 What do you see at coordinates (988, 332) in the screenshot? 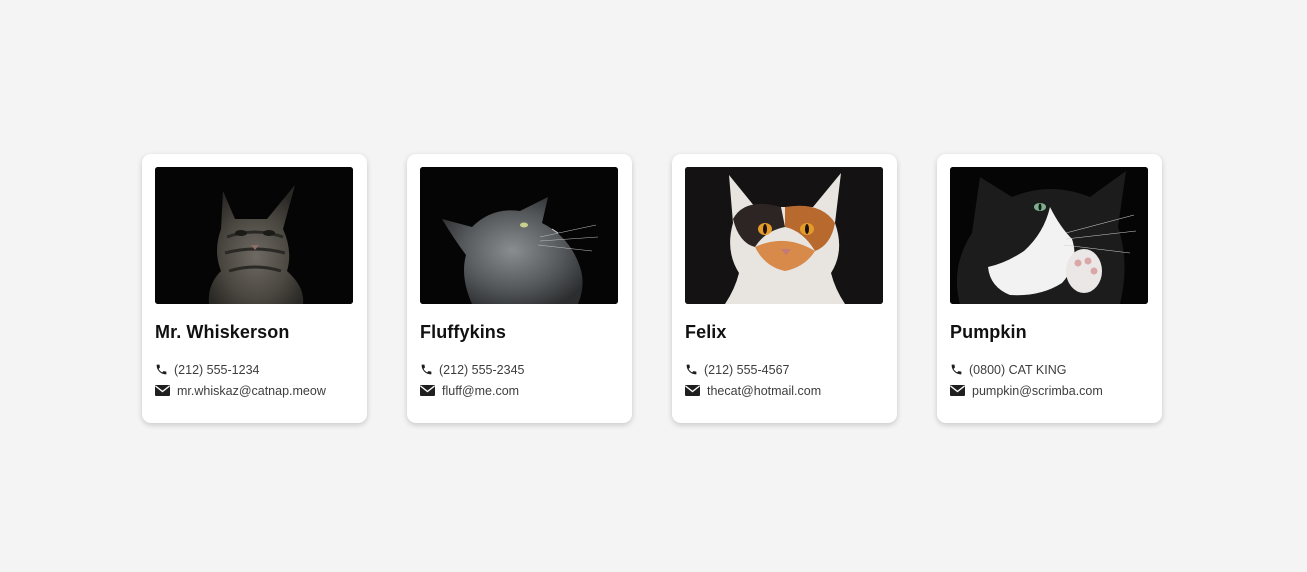
I see `contact-name: Pumpkin` at bounding box center [988, 332].